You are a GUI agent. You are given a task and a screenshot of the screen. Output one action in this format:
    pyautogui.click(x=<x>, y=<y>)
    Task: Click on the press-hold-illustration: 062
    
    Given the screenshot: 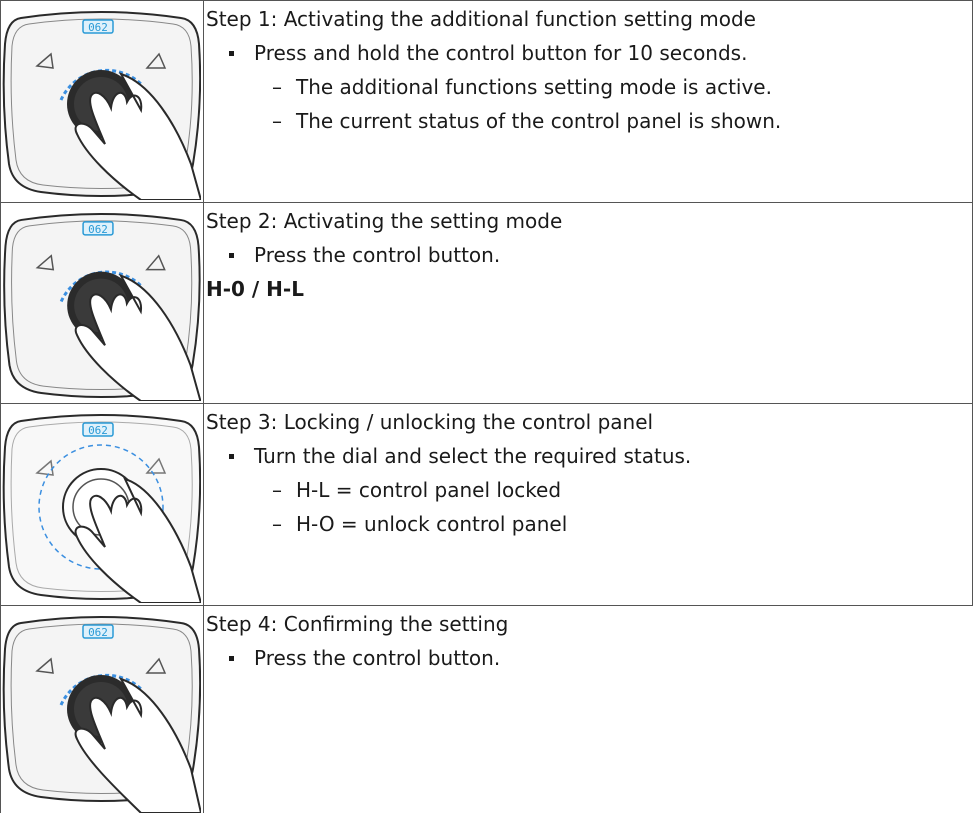 What is the action you would take?
    pyautogui.click(x=101, y=105)
    